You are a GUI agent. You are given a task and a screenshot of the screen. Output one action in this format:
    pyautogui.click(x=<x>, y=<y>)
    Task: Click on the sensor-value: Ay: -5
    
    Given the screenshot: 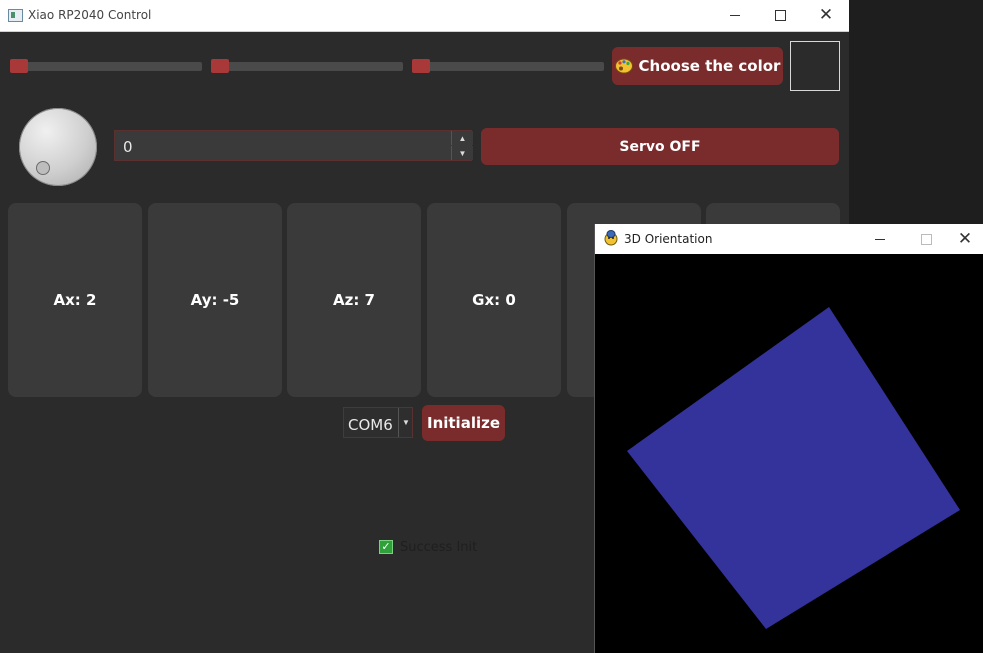 What is the action you would take?
    pyautogui.click(x=215, y=300)
    